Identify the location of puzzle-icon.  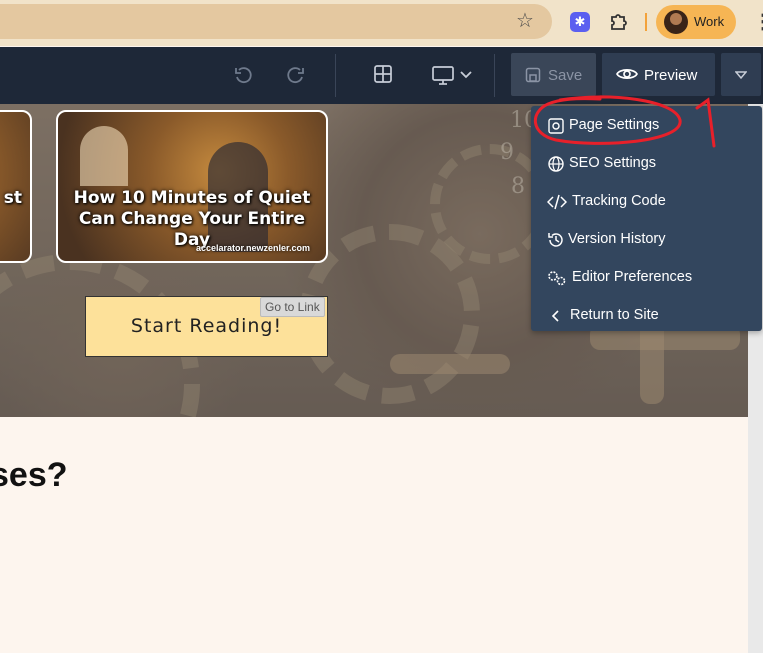
(619, 21).